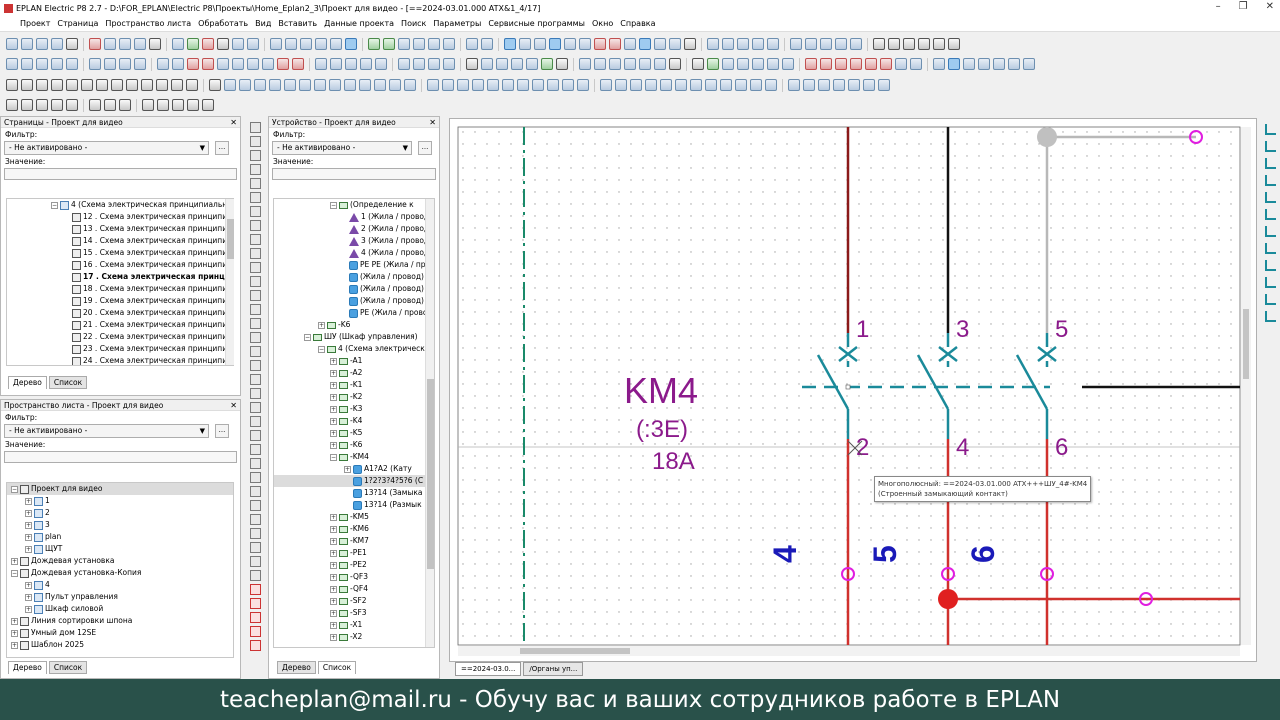  Describe the element at coordinates (120, 549) in the screenshot. I see `tree-node: + ЩУТ` at that location.